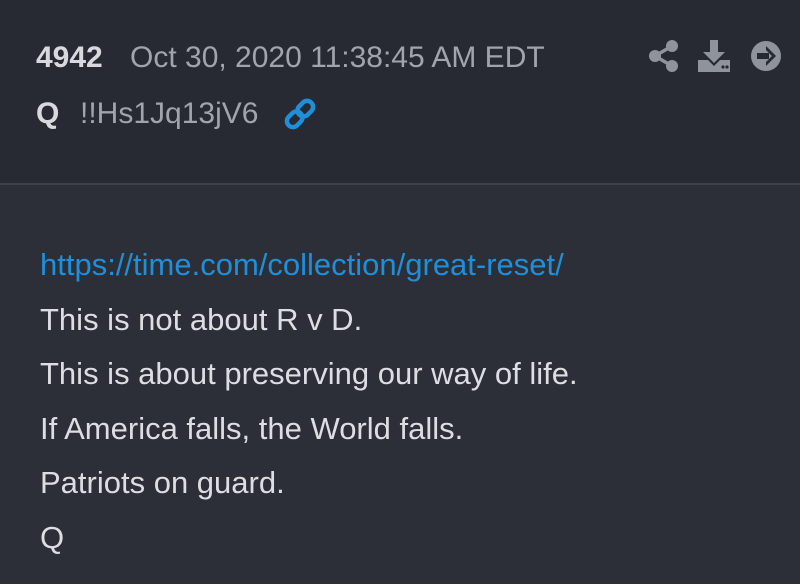  I want to click on message-line: This is not about R v D., so click(201, 319).